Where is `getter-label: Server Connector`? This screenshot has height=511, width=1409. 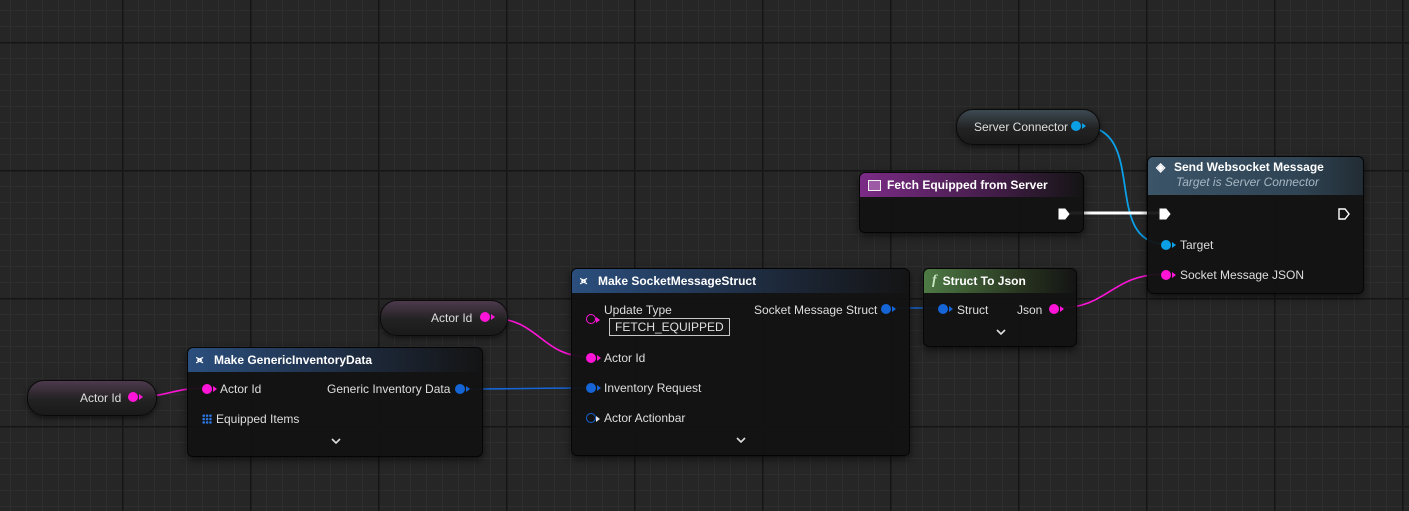 getter-label: Server Connector is located at coordinates (1021, 127).